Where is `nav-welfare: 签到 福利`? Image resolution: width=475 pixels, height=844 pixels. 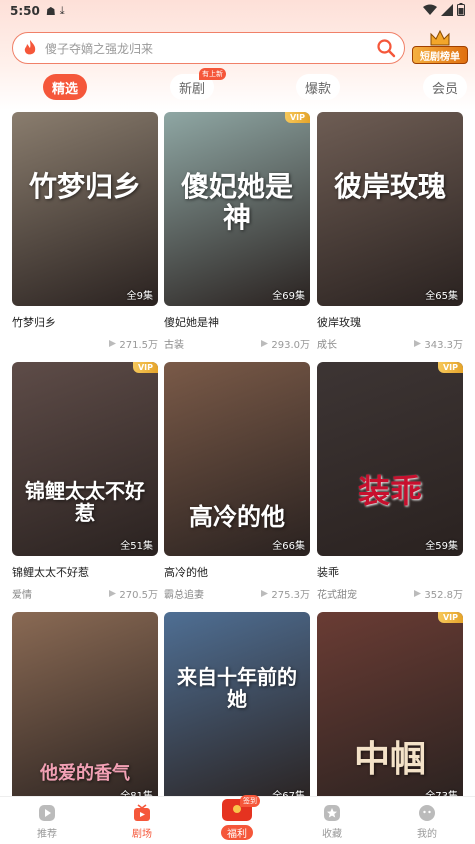 nav-welfare: 签到 福利 is located at coordinates (237, 819).